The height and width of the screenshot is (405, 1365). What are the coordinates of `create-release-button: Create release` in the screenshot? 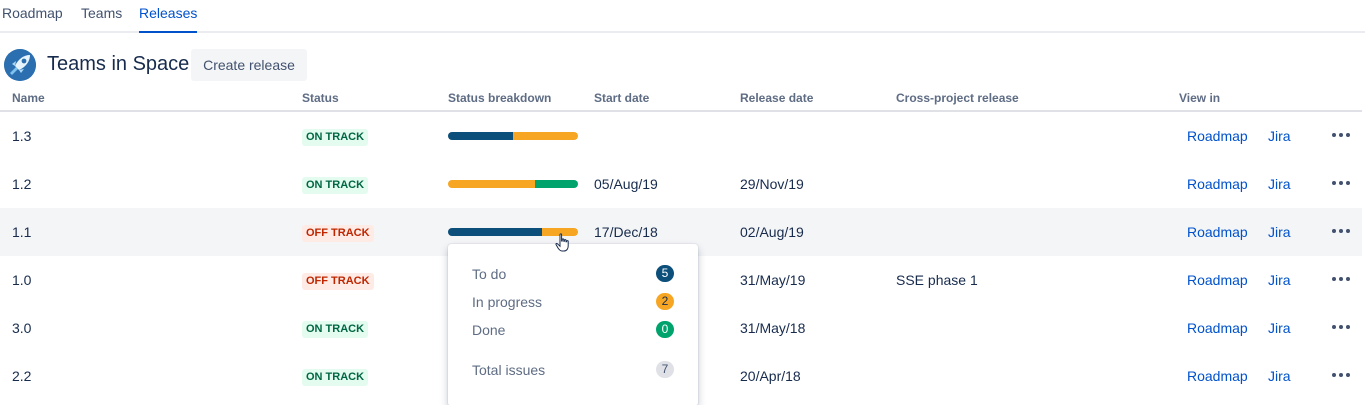 It's located at (249, 65).